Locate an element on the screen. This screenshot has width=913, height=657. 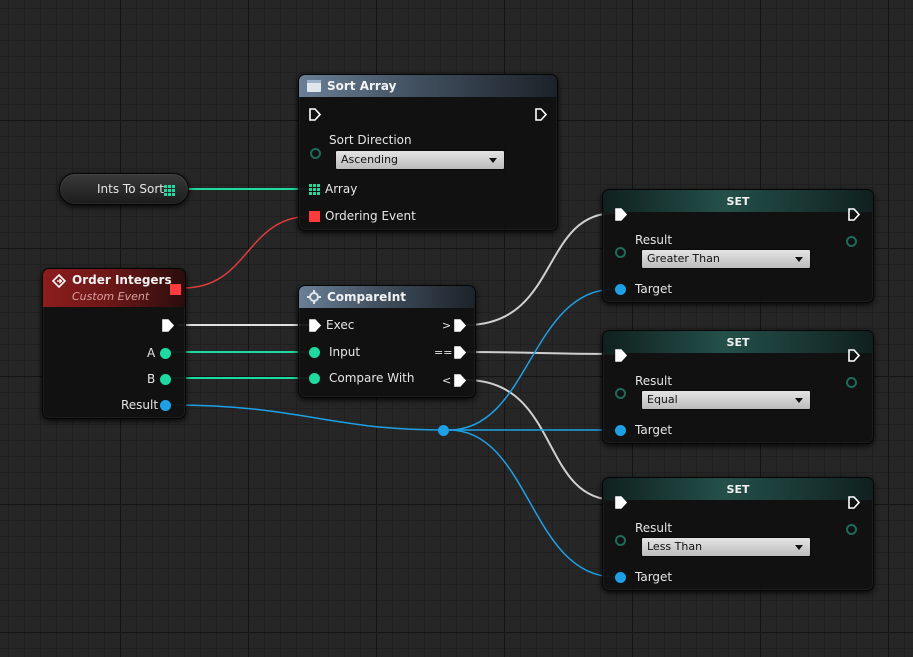
custom-event-title: Order Integers is located at coordinates (122, 280).